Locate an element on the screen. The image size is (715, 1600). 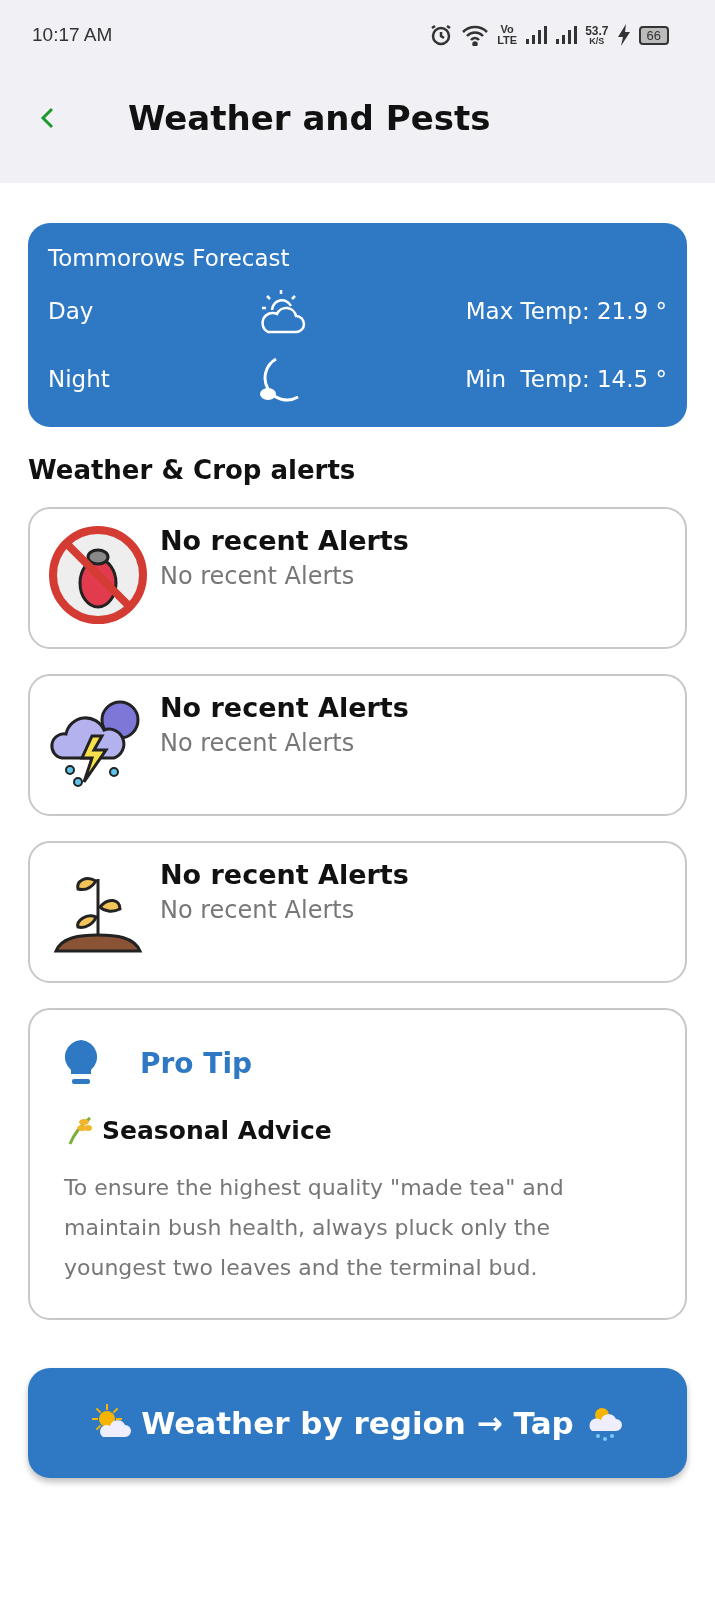
advice-heading: Seasonal Advice is located at coordinates (217, 1130).